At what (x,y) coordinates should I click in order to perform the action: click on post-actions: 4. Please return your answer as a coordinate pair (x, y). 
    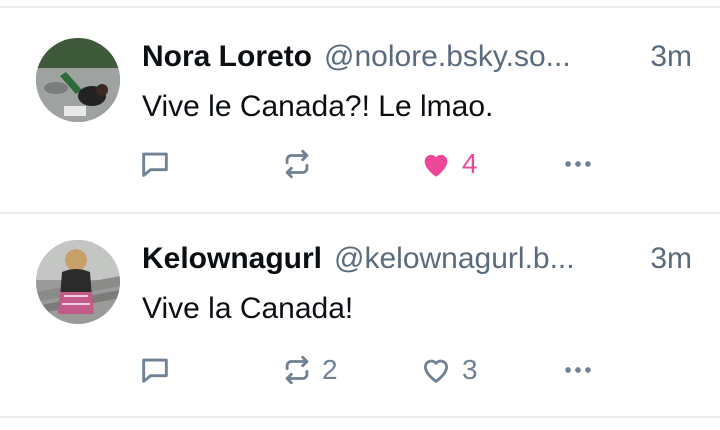
    Looking at the image, I should click on (418, 164).